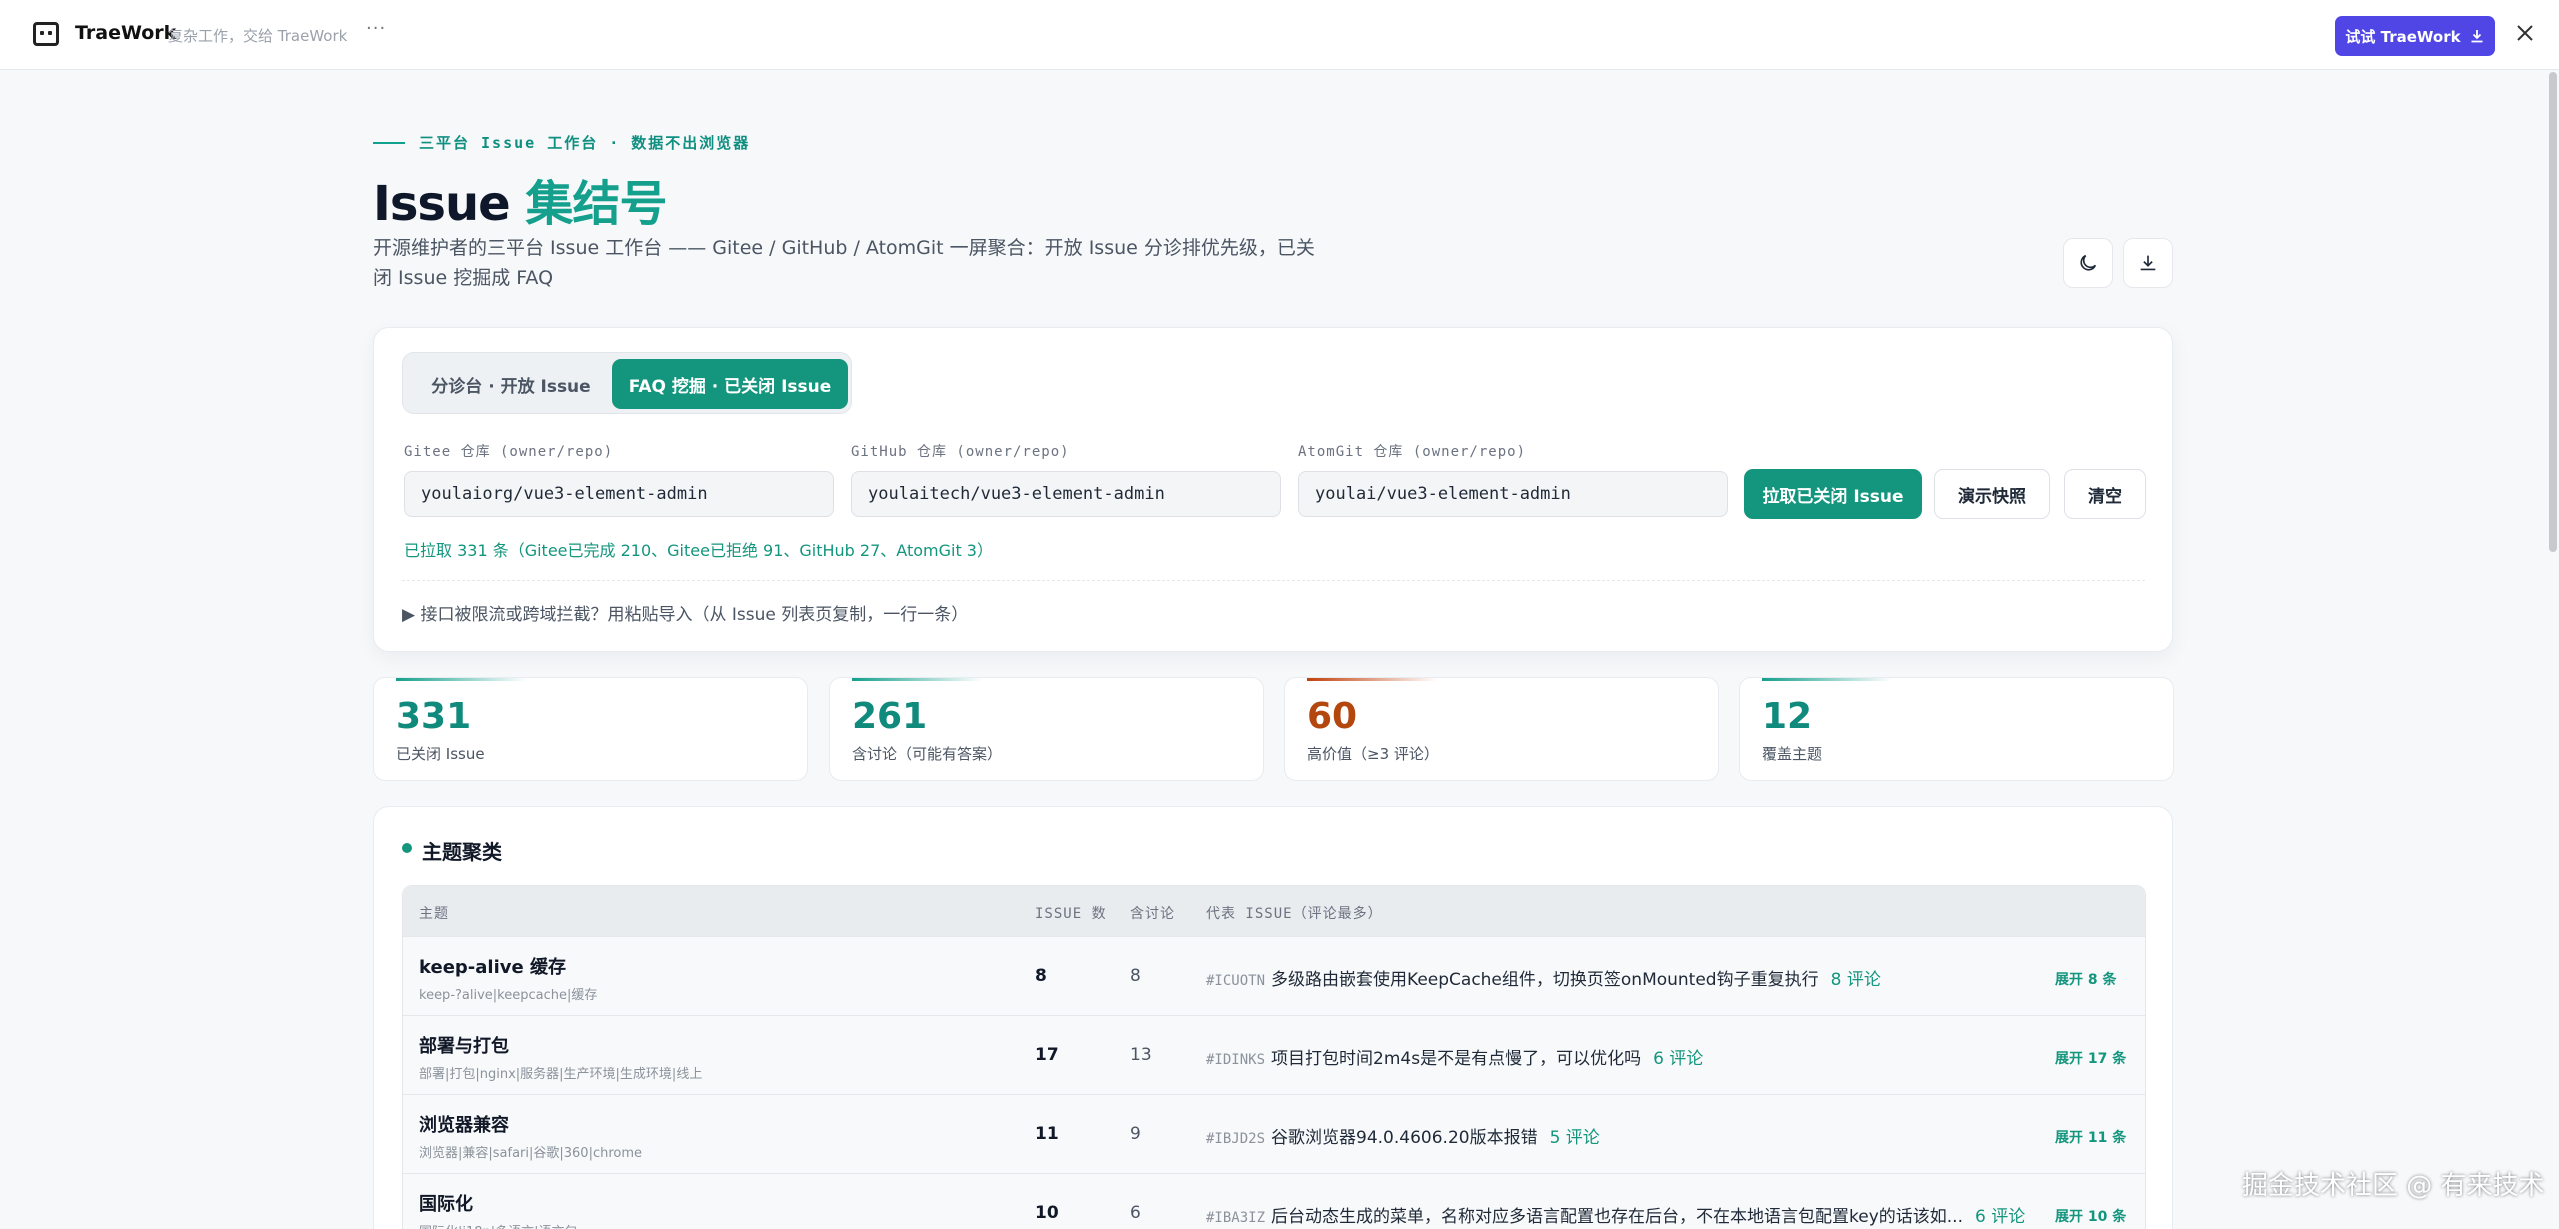  Describe the element at coordinates (1135, 1134) in the screenshot. I see `discussed-count: 9` at that location.